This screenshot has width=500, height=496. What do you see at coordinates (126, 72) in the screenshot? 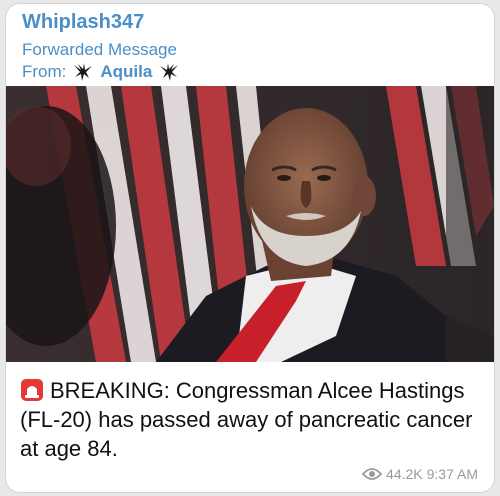
I see `from-name: Aquila` at bounding box center [126, 72].